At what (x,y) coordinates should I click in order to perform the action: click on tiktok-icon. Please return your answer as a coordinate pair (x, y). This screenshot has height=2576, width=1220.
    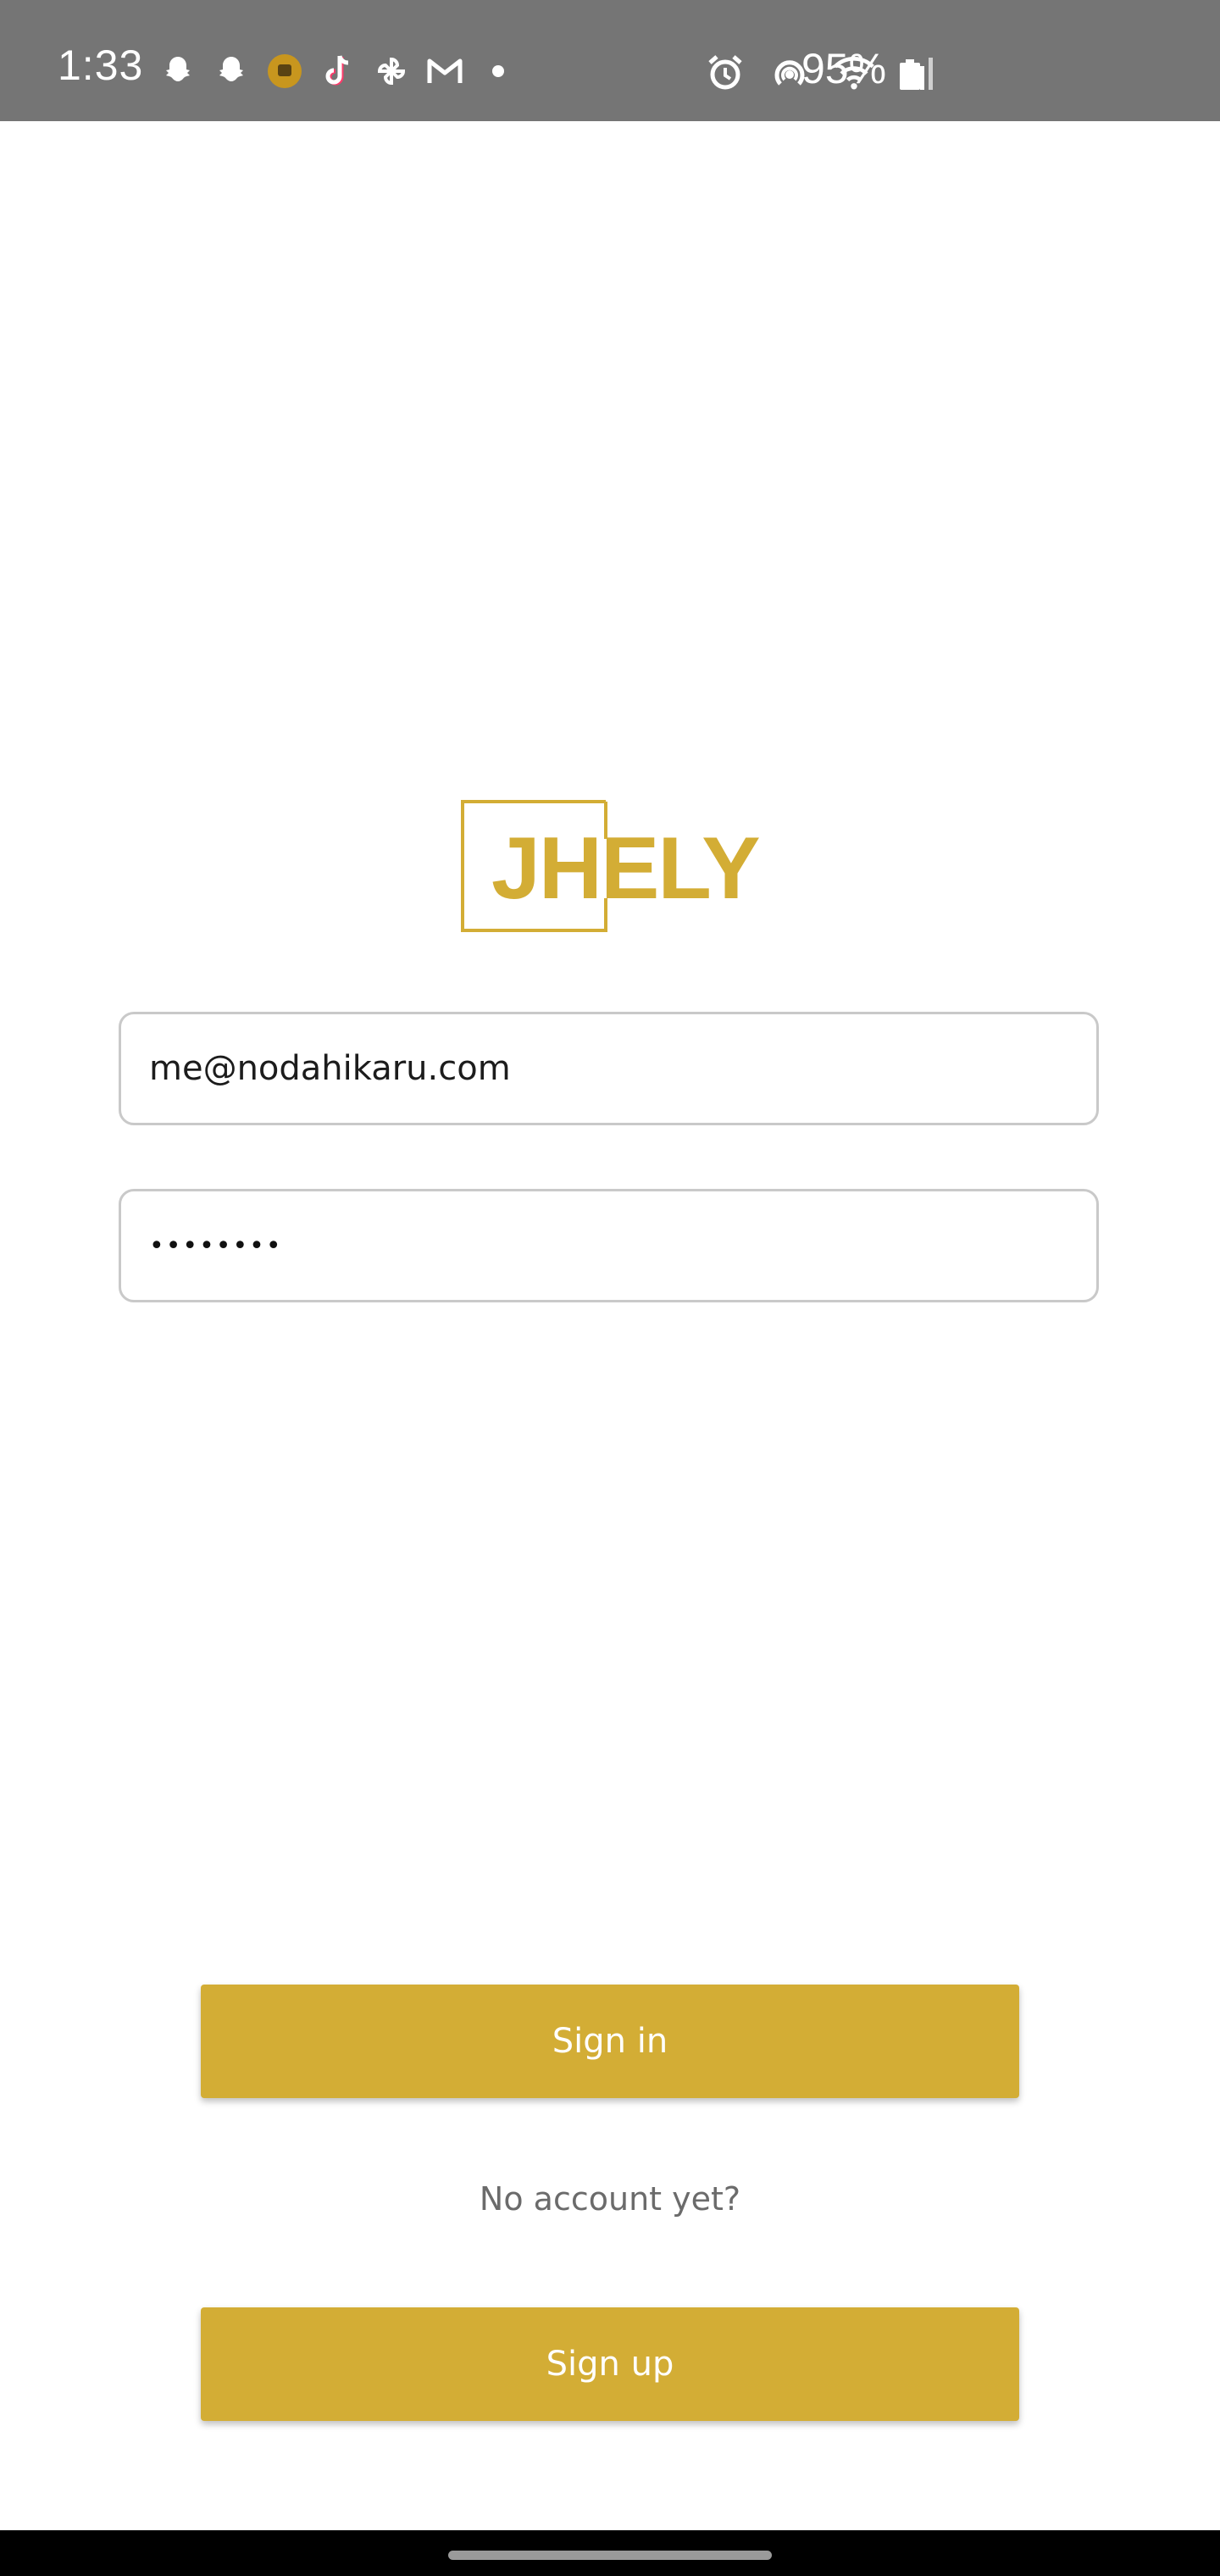
    Looking at the image, I should click on (338, 71).